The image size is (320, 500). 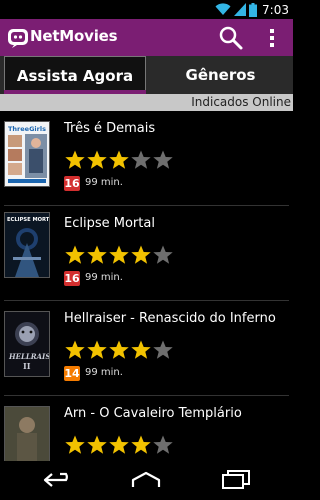 What do you see at coordinates (240, 9) in the screenshot?
I see `signal-icon` at bounding box center [240, 9].